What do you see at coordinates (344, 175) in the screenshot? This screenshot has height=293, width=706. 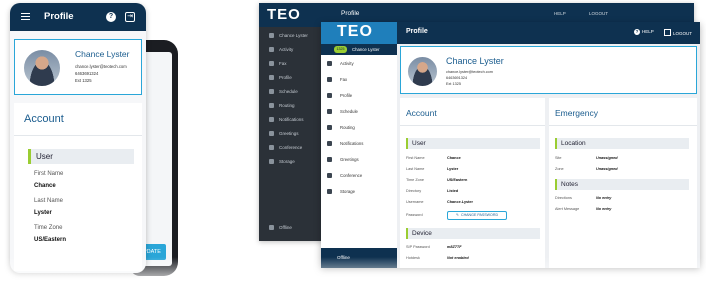 I see `sidebar-item-conference: Conference` at bounding box center [344, 175].